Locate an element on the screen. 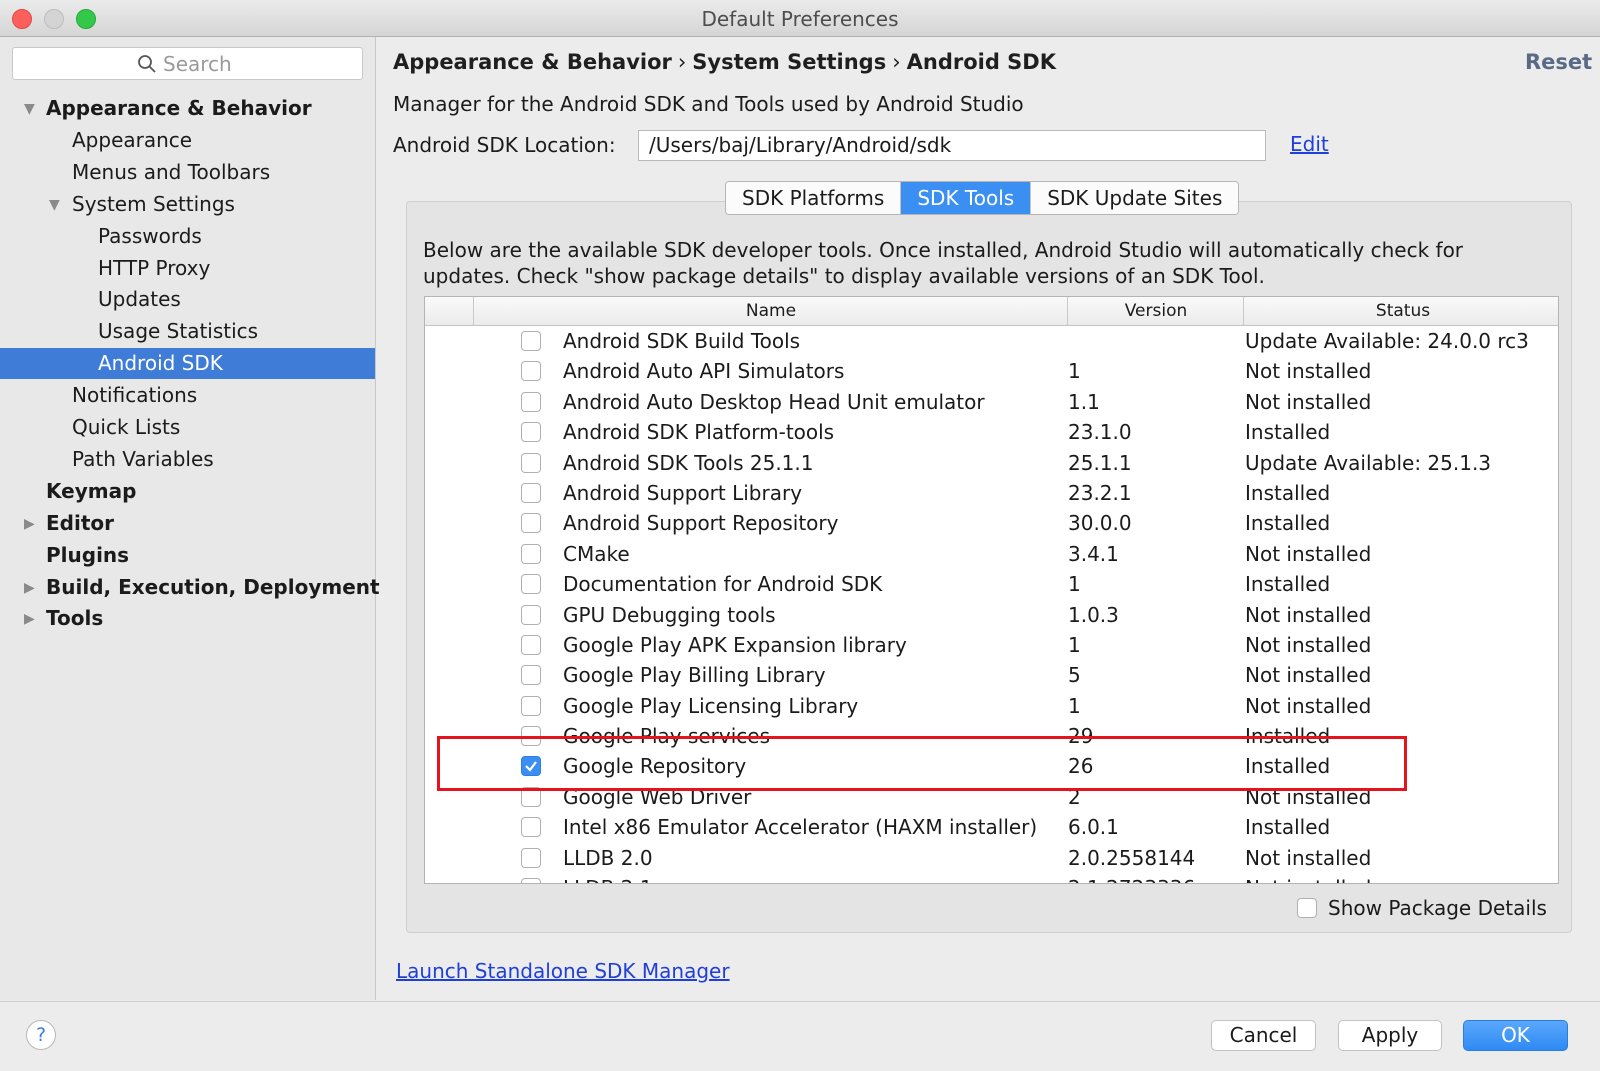 This screenshot has width=1600, height=1071. sidebar-item: Usage Statistics is located at coordinates (187, 331).